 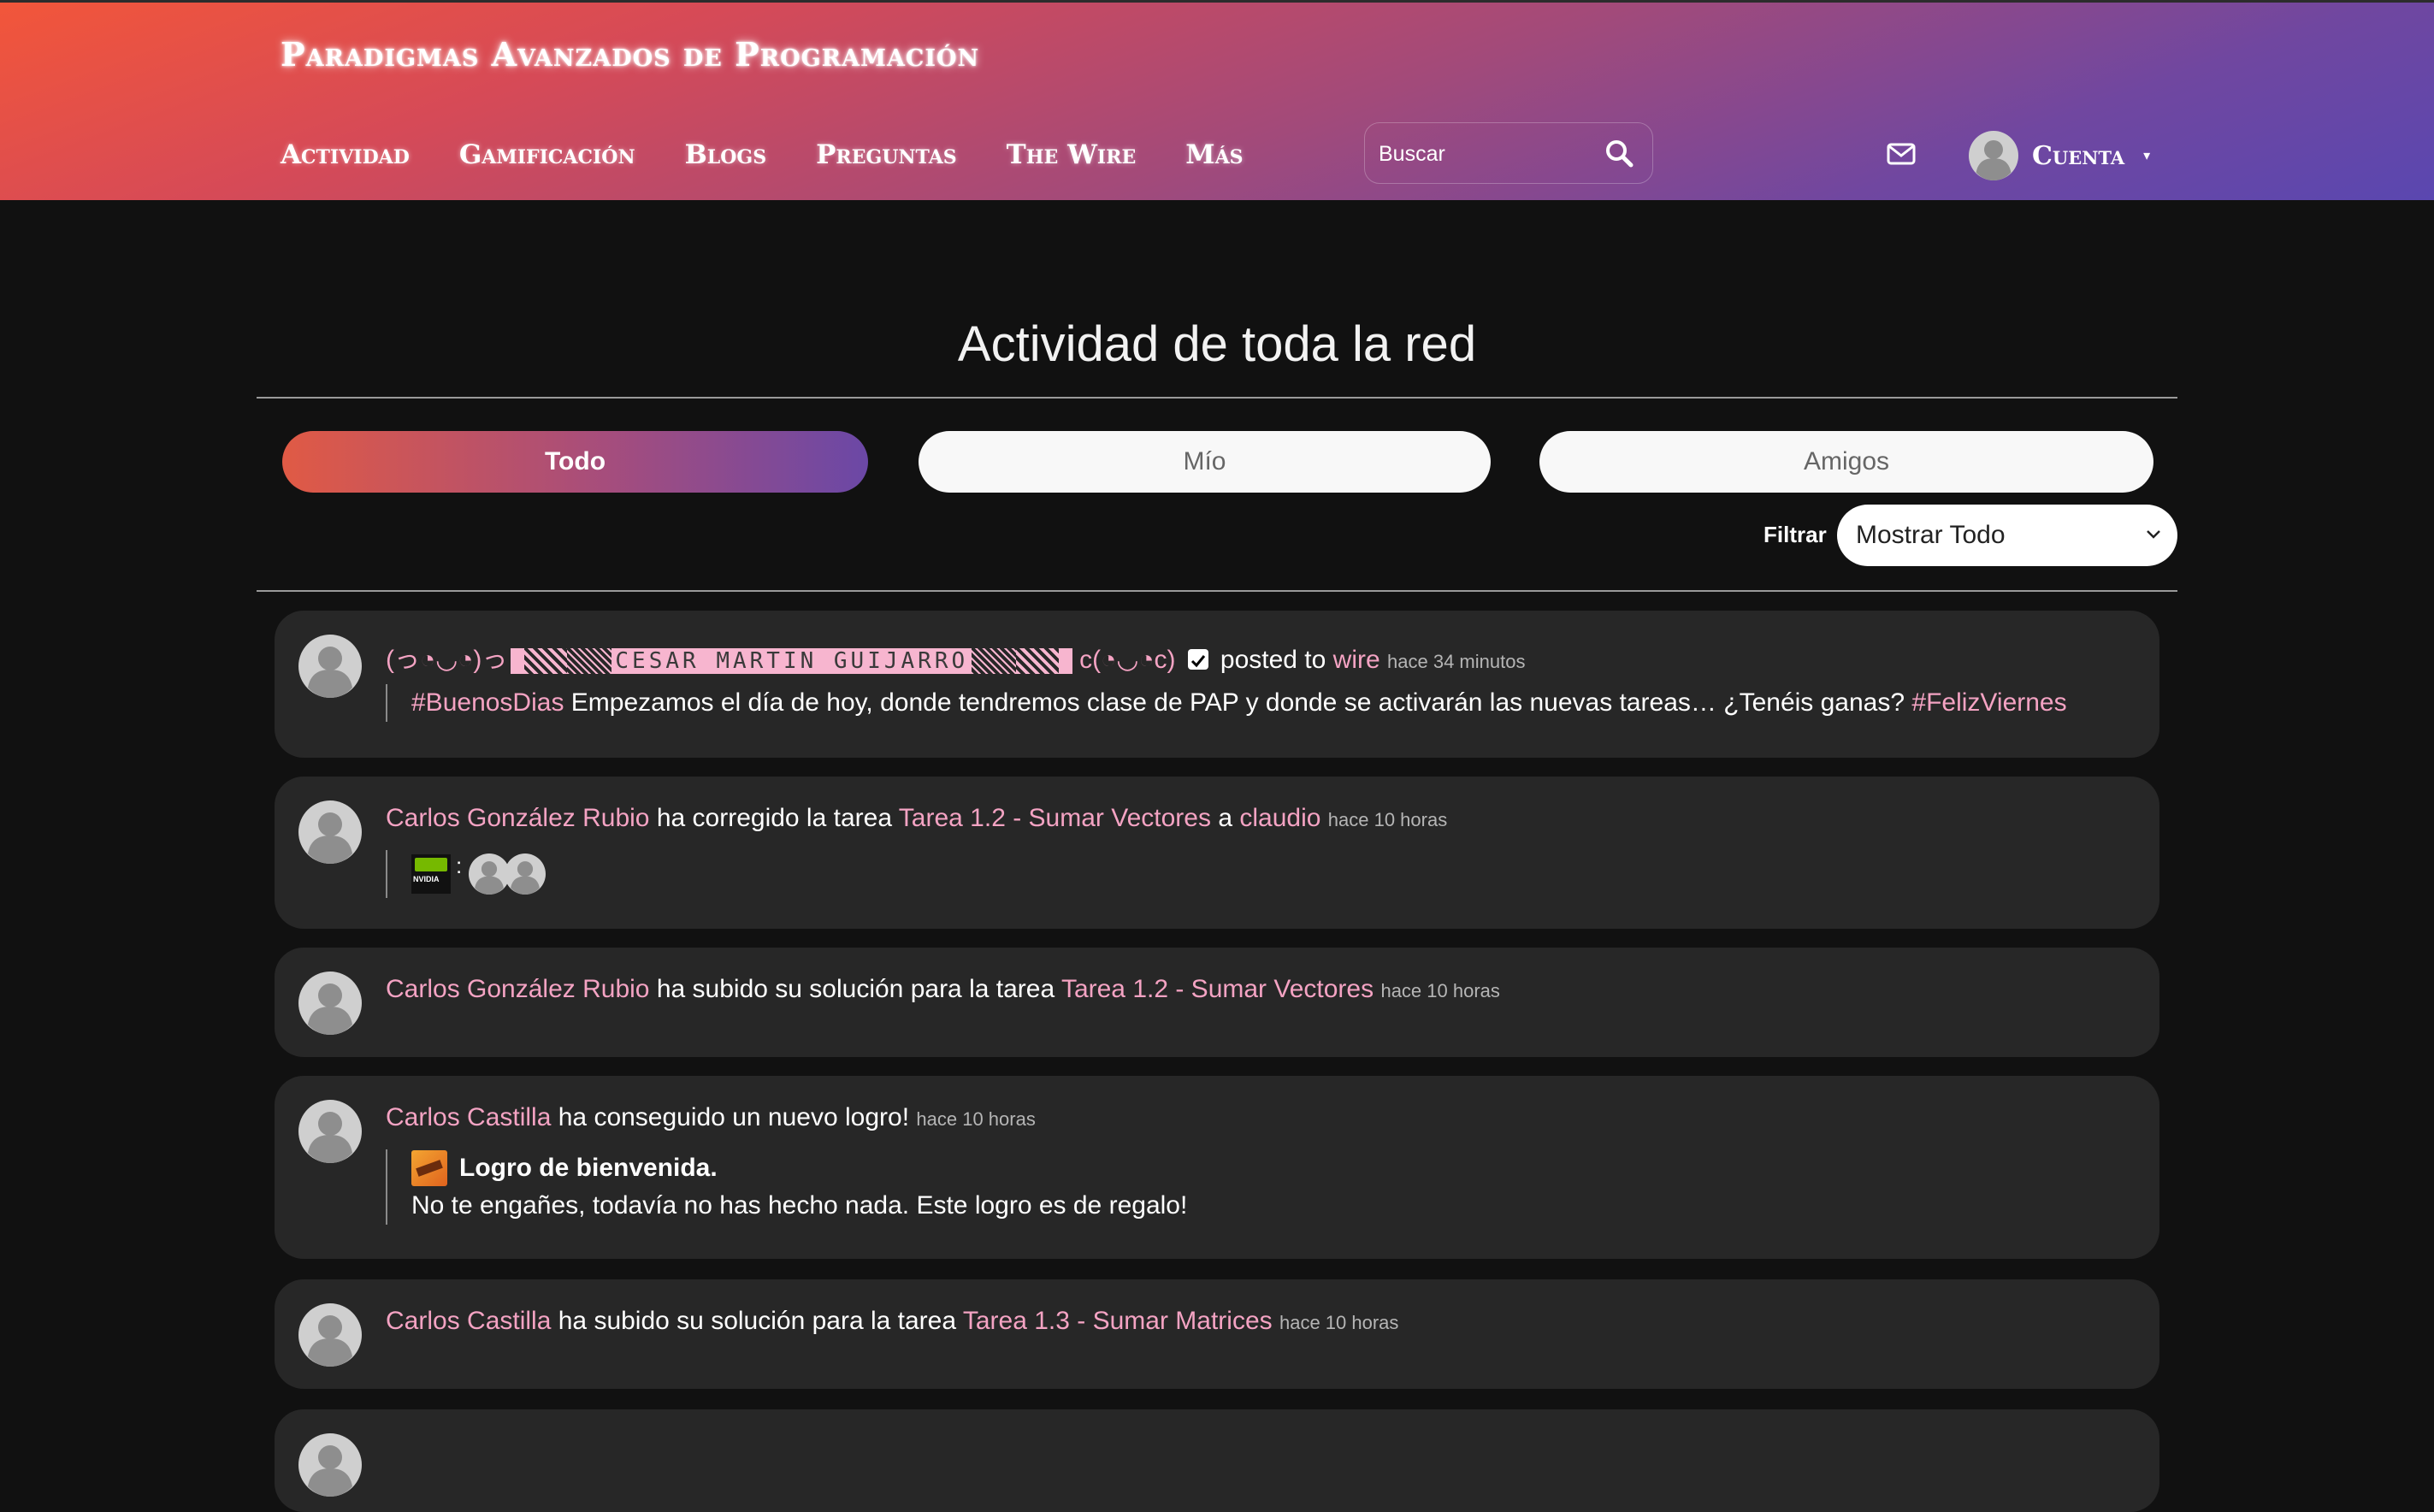 What do you see at coordinates (588, 1168) in the screenshot?
I see `achievement-title: Logro de bienvenida.` at bounding box center [588, 1168].